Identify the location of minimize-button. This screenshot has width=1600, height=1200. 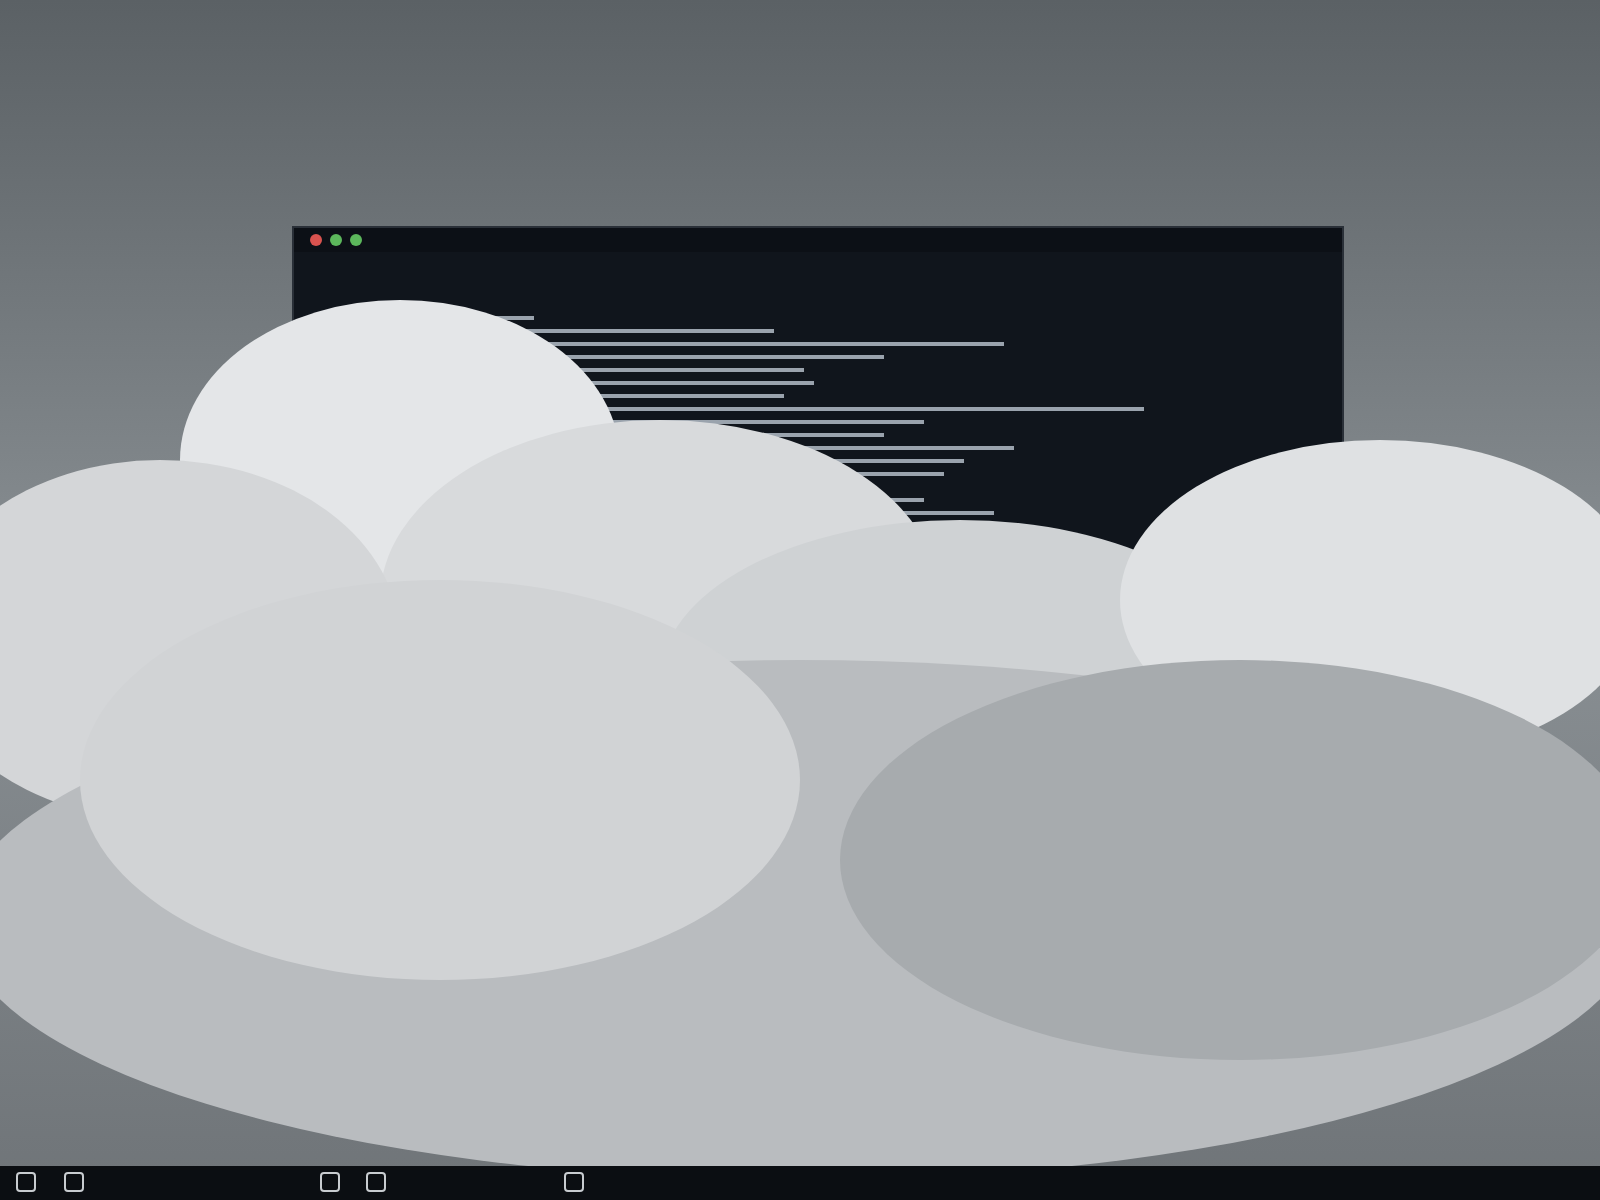
(336, 240).